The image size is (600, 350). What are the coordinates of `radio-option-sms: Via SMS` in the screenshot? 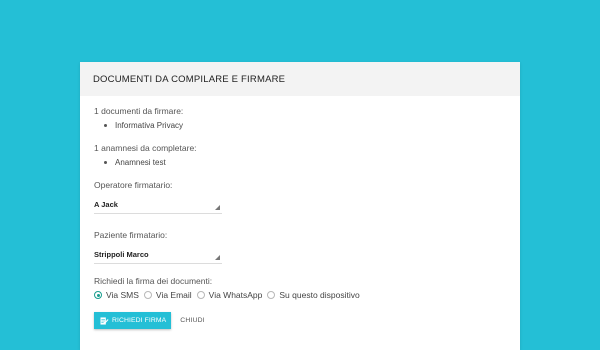 It's located at (116, 295).